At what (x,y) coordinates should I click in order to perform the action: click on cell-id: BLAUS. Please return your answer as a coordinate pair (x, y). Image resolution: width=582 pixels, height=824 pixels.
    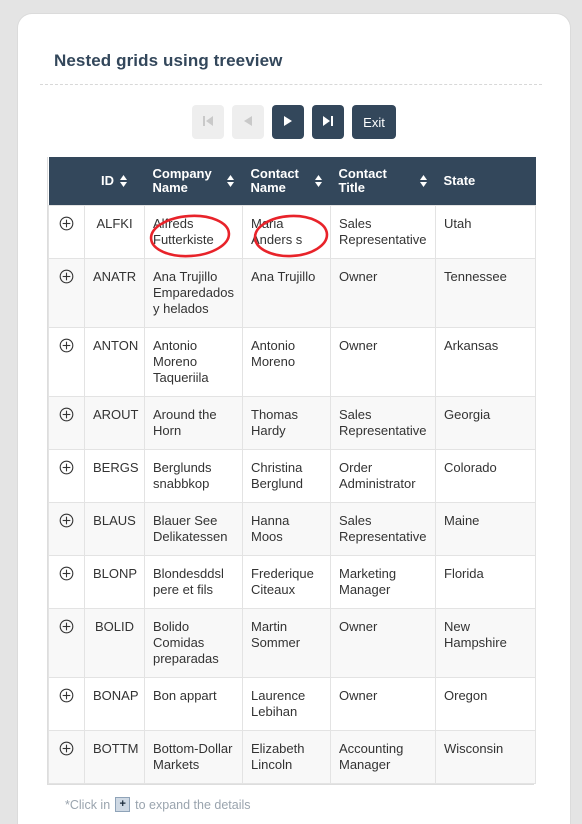
    Looking at the image, I should click on (114, 529).